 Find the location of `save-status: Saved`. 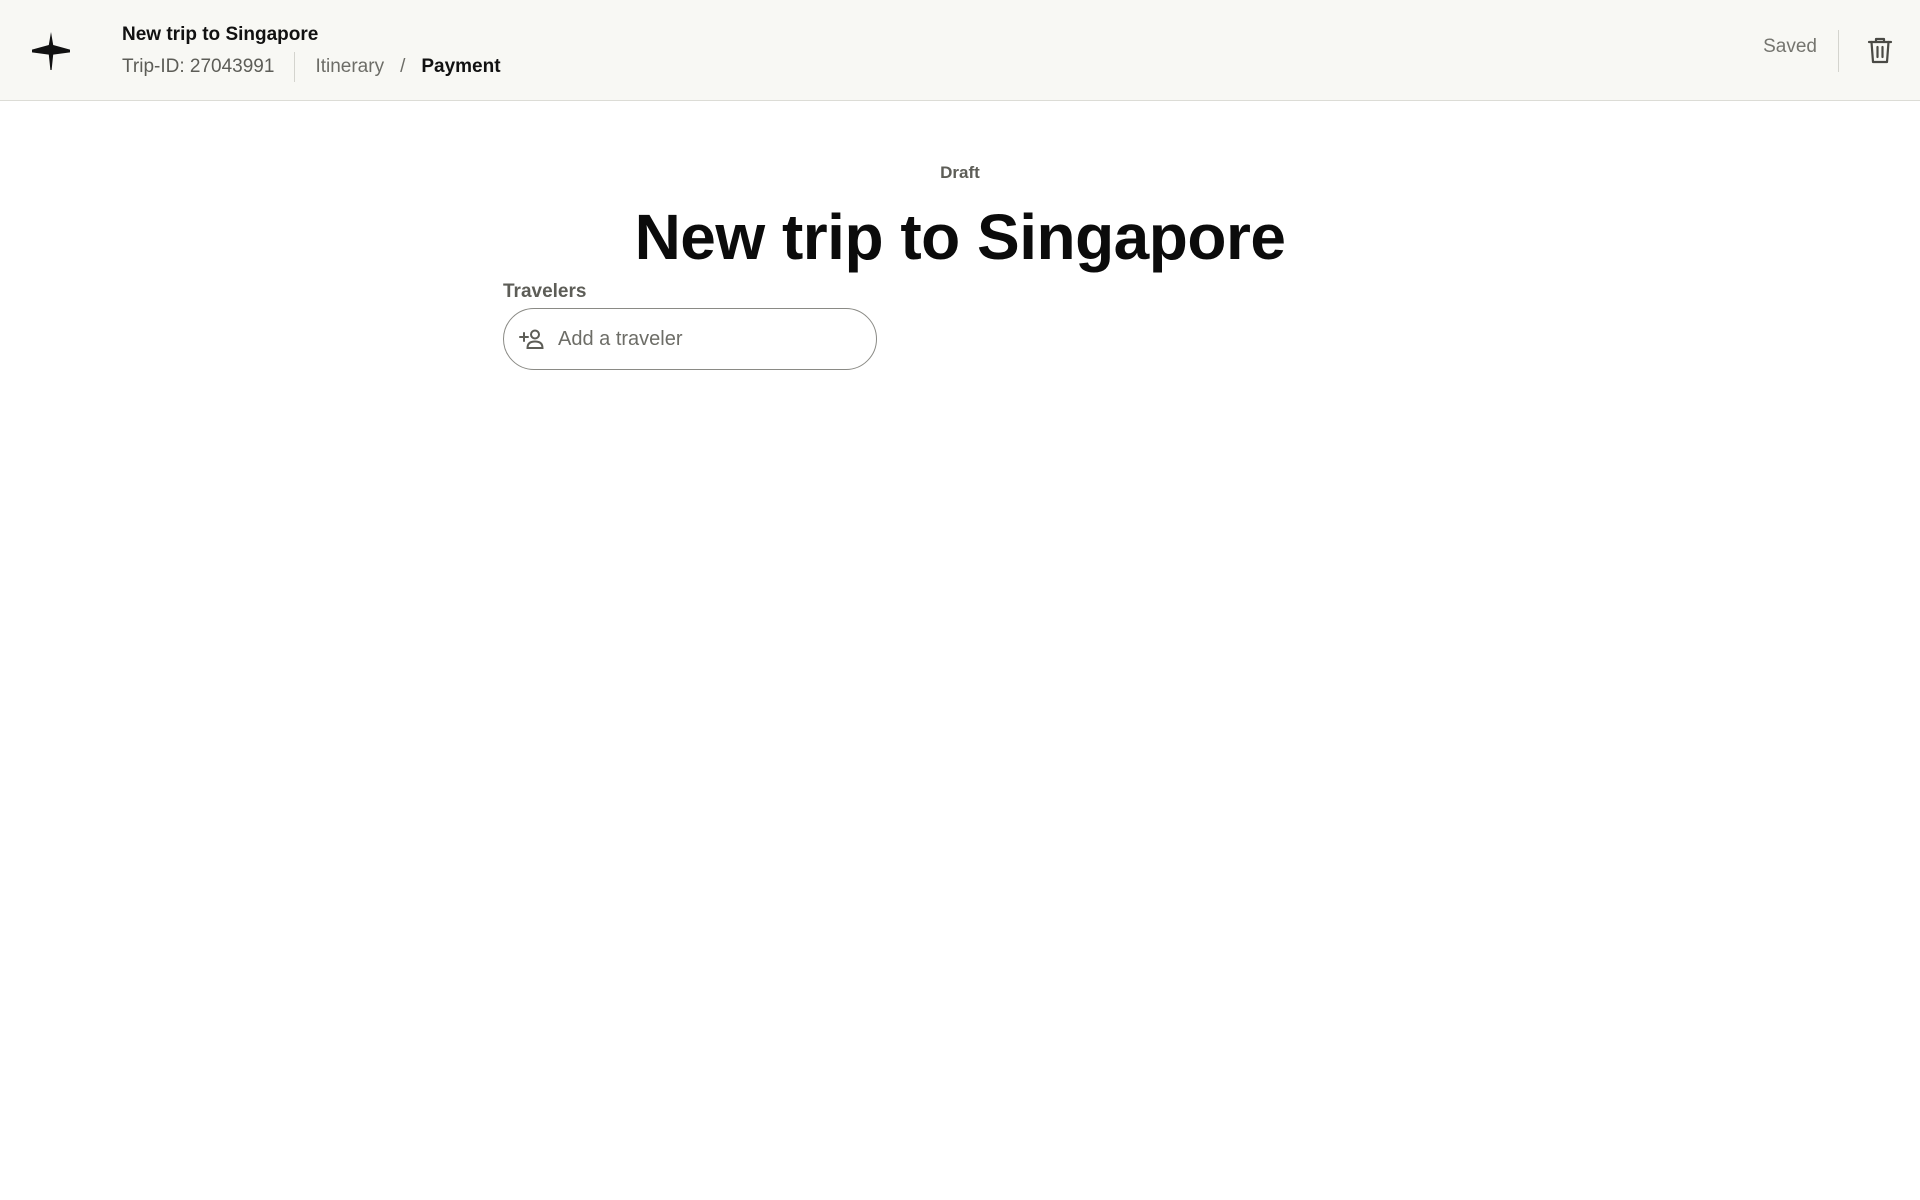

save-status: Saved is located at coordinates (1790, 46).